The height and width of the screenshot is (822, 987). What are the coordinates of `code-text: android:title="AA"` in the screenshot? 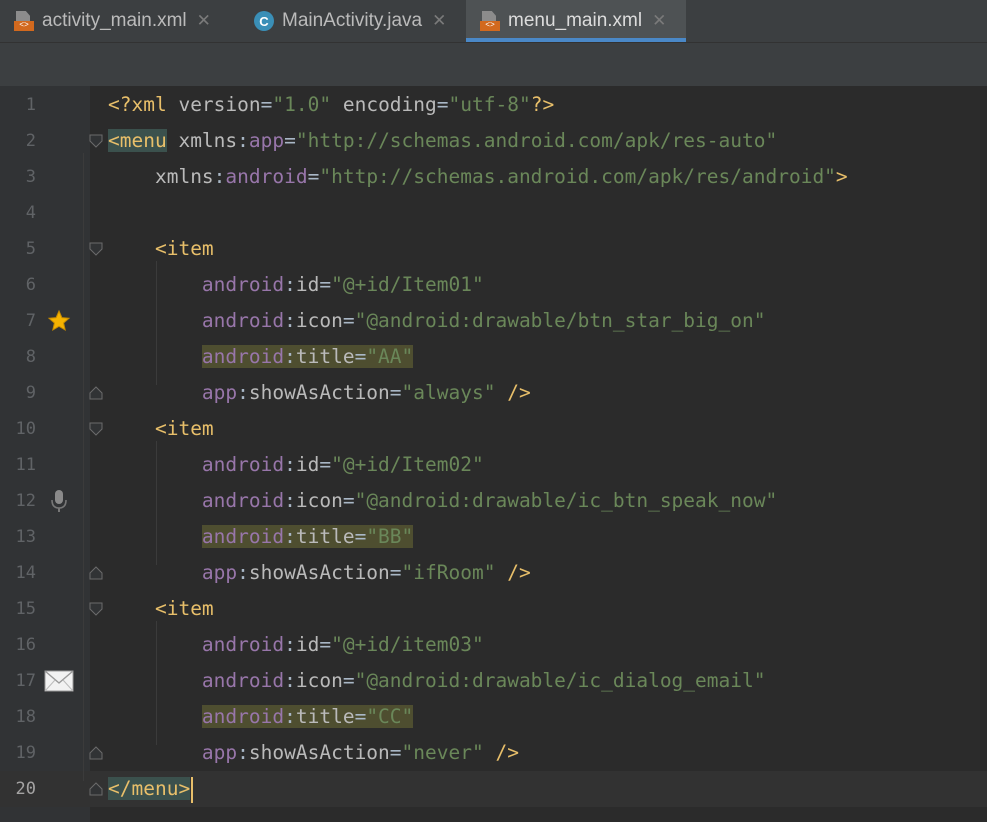 It's located at (261, 357).